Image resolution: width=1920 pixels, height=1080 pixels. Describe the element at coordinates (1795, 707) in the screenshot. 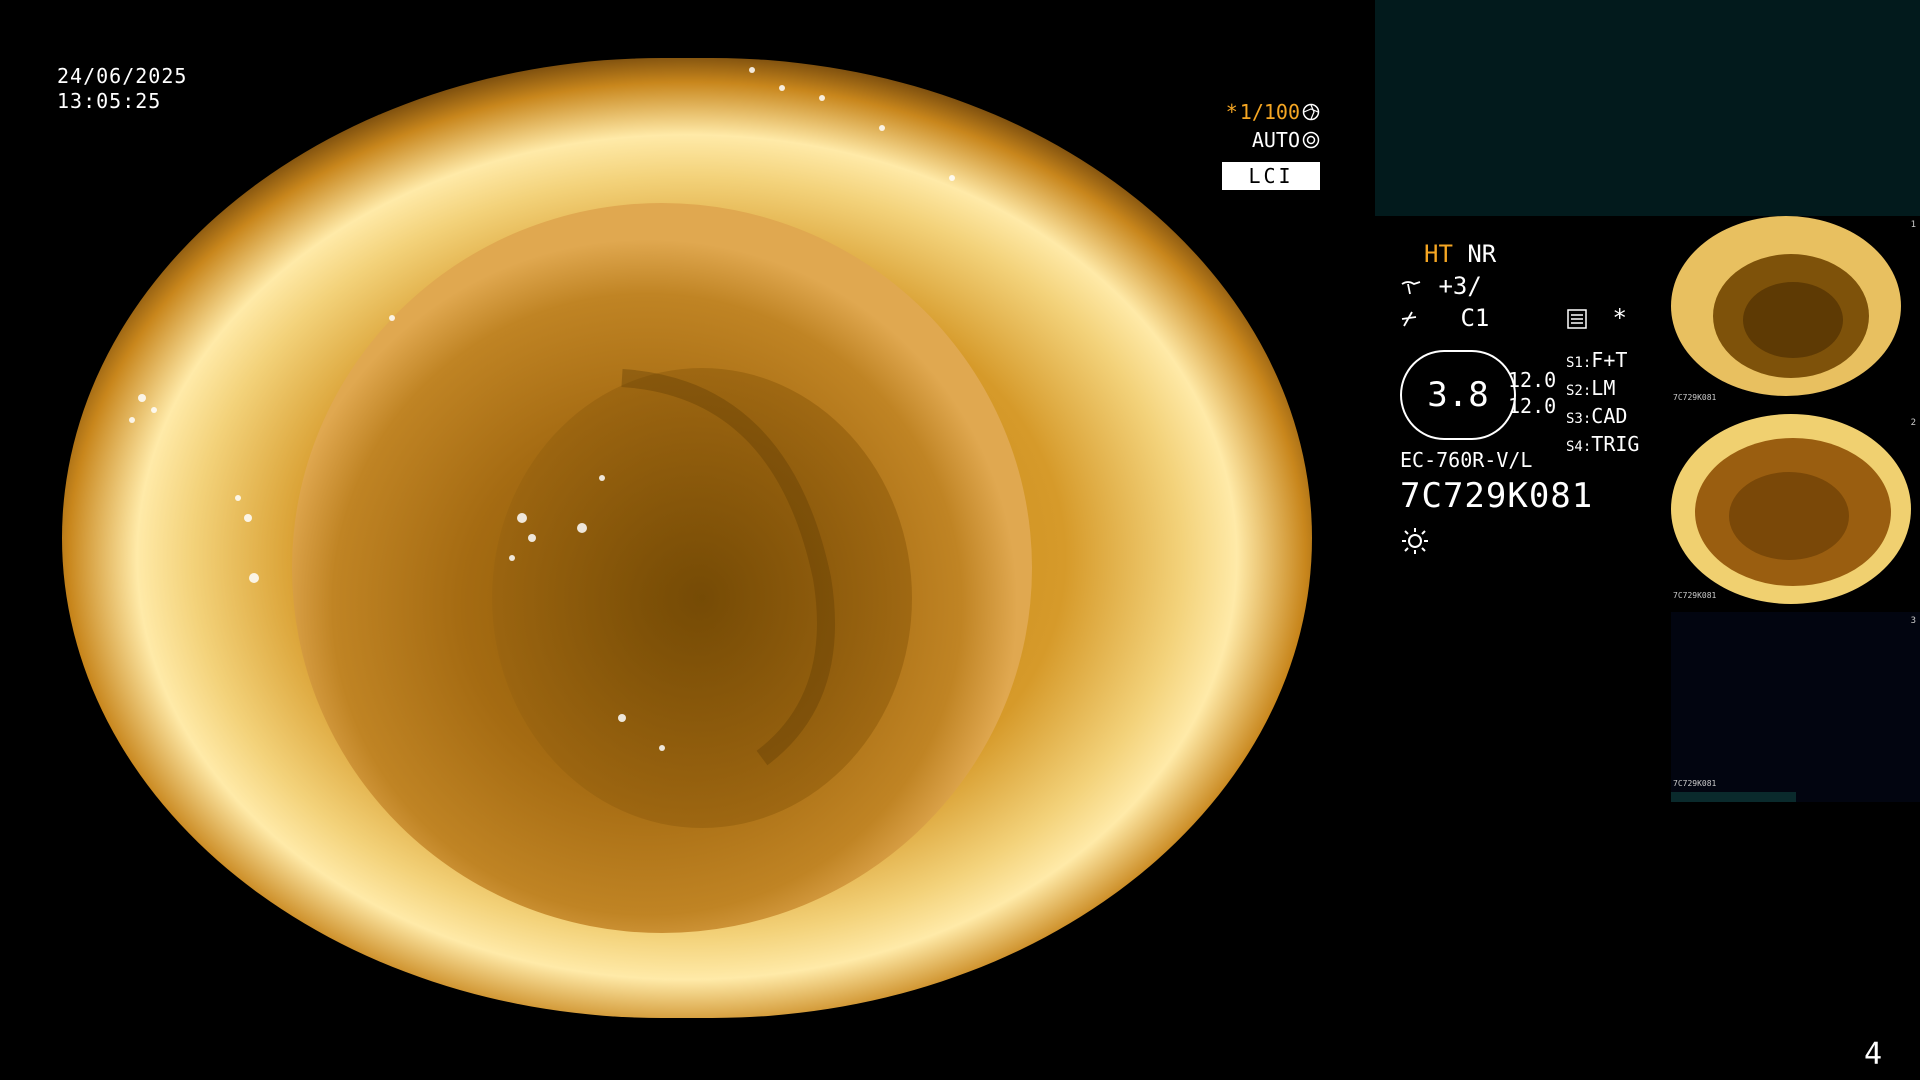

I see `thumbnail-3: 7C729K081 3` at that location.